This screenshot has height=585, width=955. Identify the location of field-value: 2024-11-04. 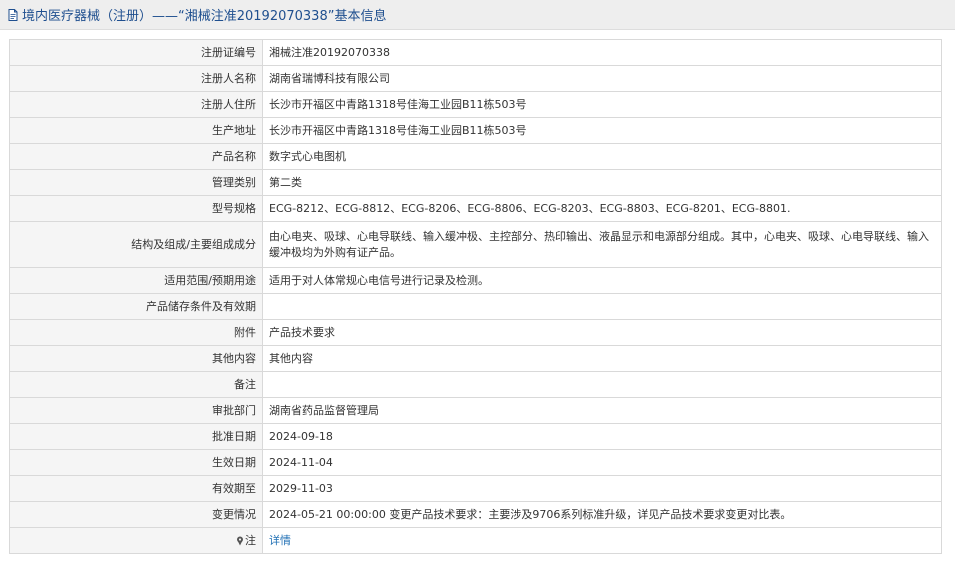
(602, 462).